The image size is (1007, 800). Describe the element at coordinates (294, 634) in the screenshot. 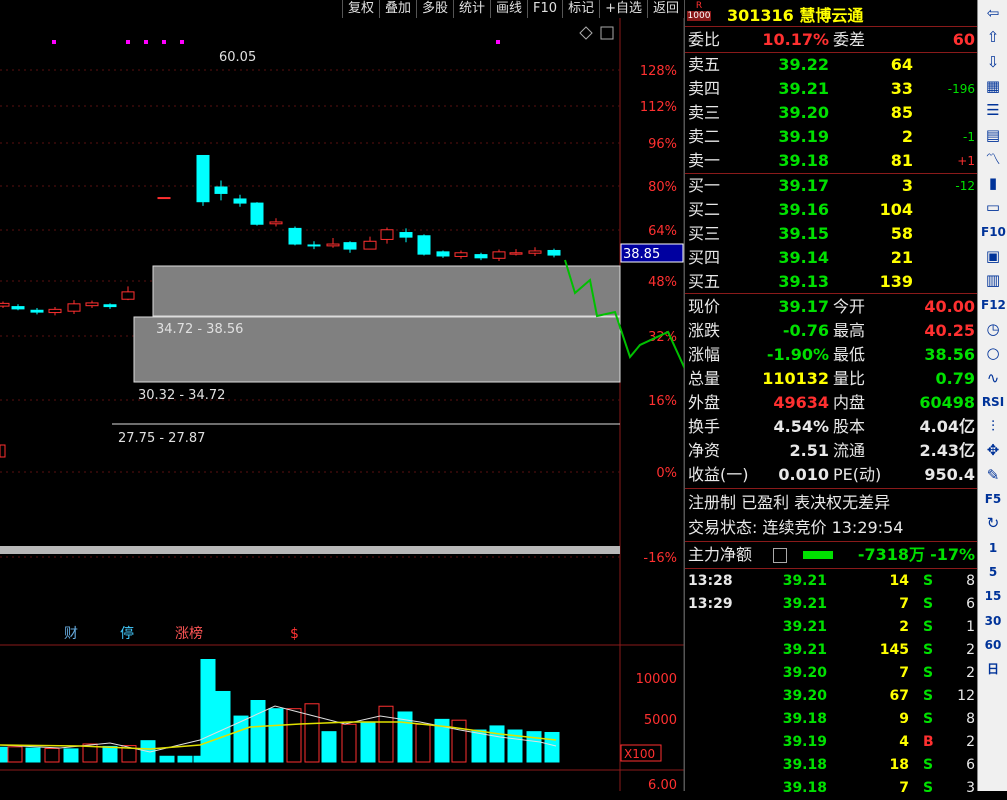

I see `event-marker: $` at that location.